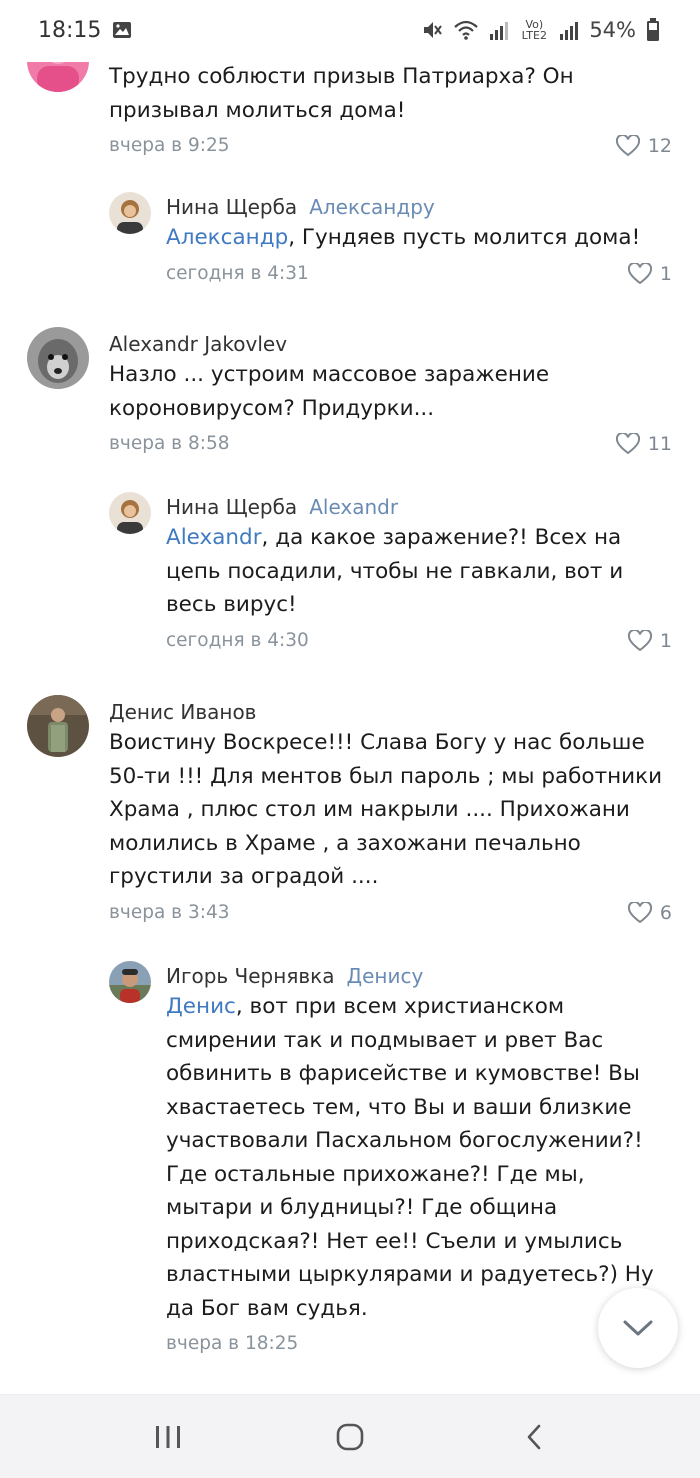 The height and width of the screenshot is (1478, 700). I want to click on comment-author: Alexandr Jakovlev, so click(198, 344).